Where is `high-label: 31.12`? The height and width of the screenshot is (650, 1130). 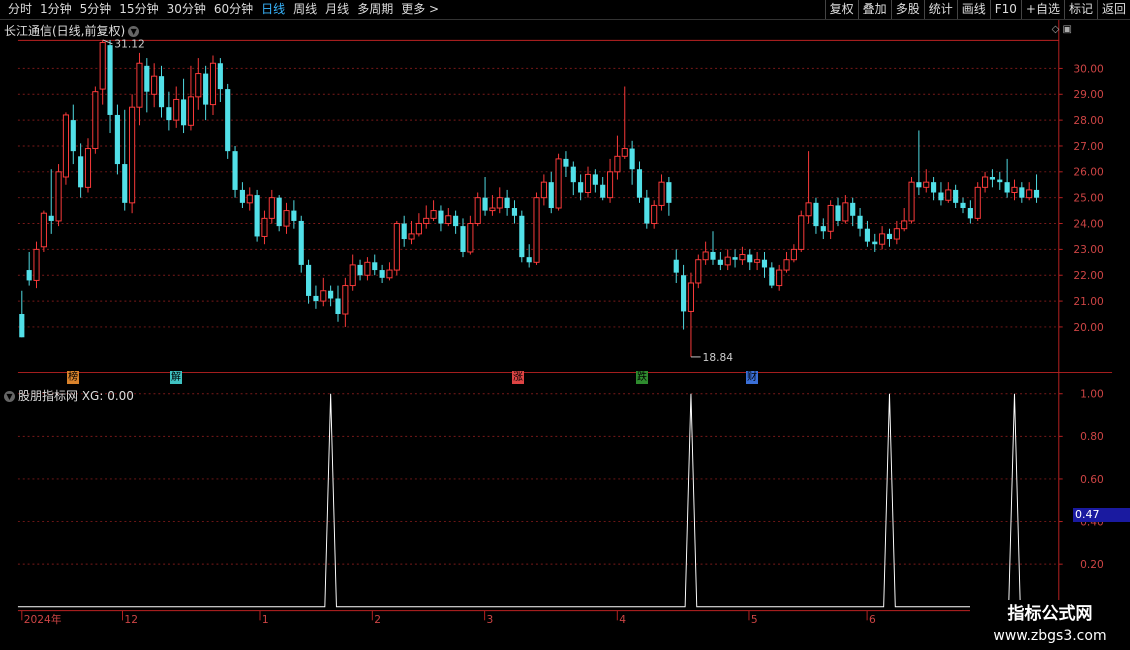 high-label: 31.12 is located at coordinates (129, 44).